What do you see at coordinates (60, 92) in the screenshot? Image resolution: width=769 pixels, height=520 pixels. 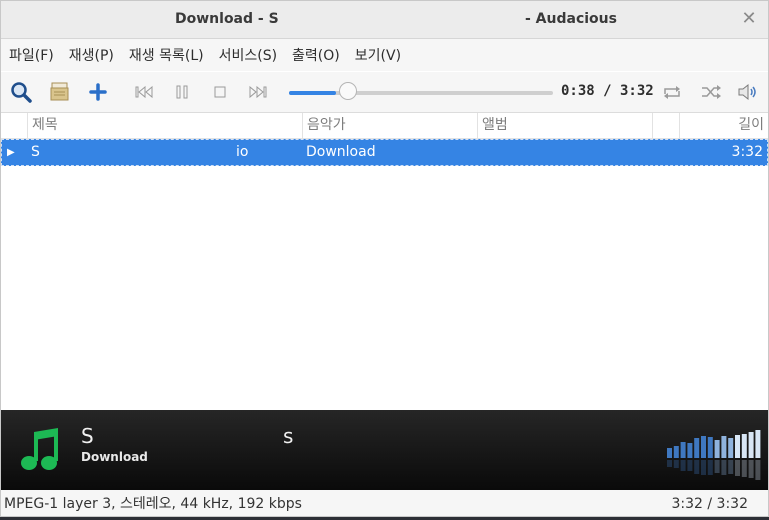 I see `open-folder-icon` at bounding box center [60, 92].